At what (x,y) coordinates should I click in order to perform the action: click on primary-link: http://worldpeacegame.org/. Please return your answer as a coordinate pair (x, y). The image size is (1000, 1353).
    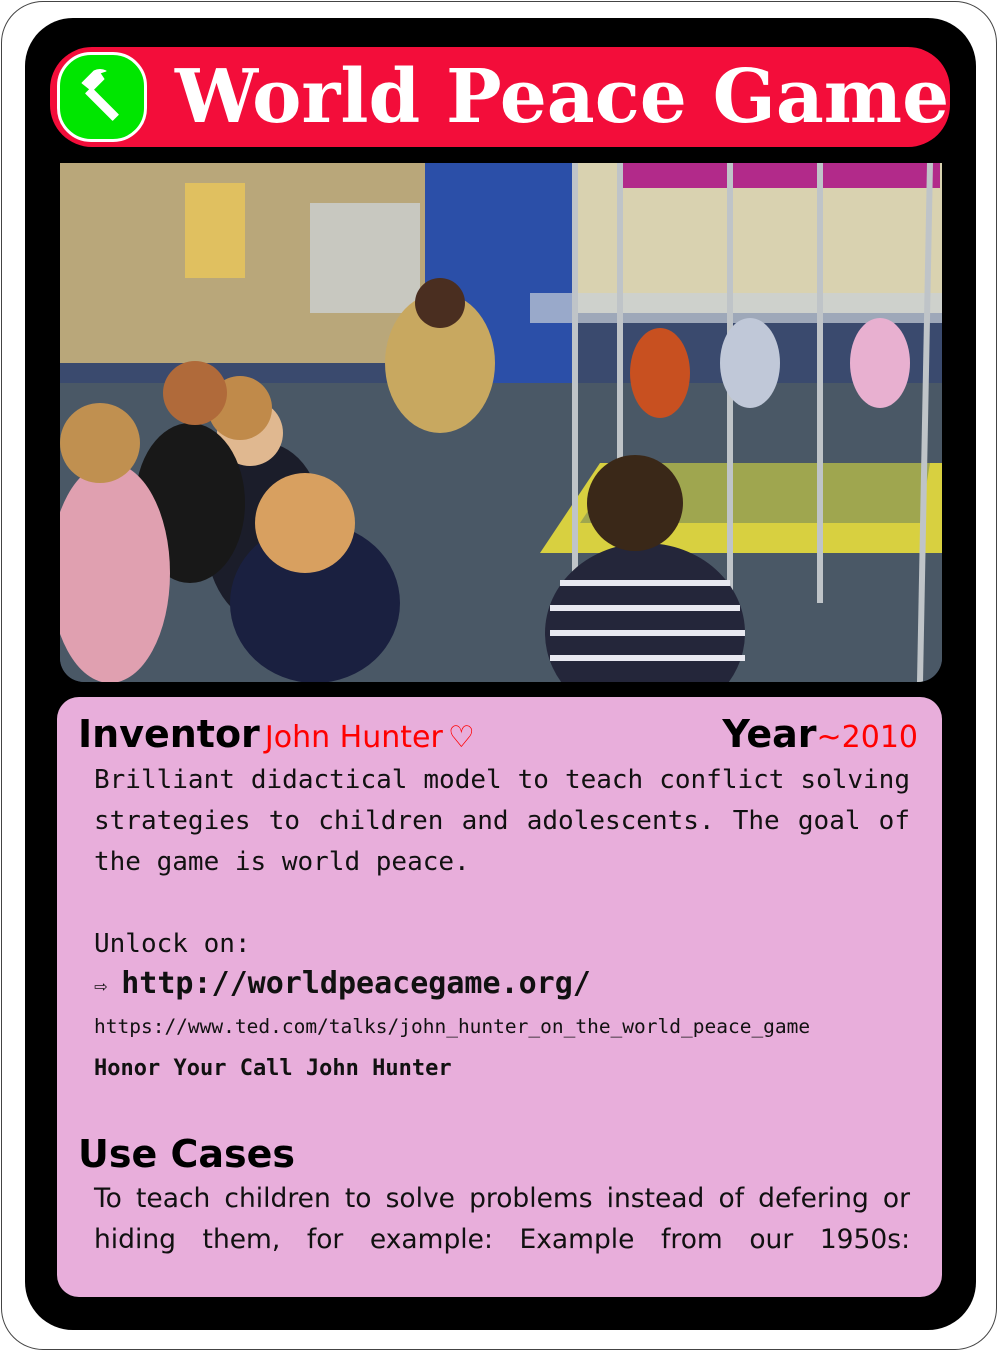
    Looking at the image, I should click on (356, 983).